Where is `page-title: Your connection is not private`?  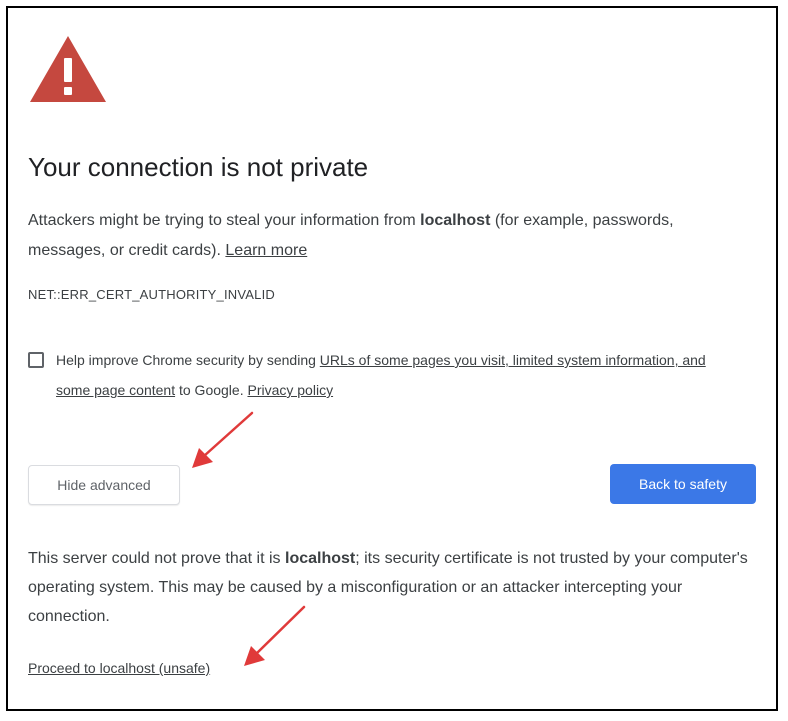
page-title: Your connection is not private is located at coordinates (198, 167).